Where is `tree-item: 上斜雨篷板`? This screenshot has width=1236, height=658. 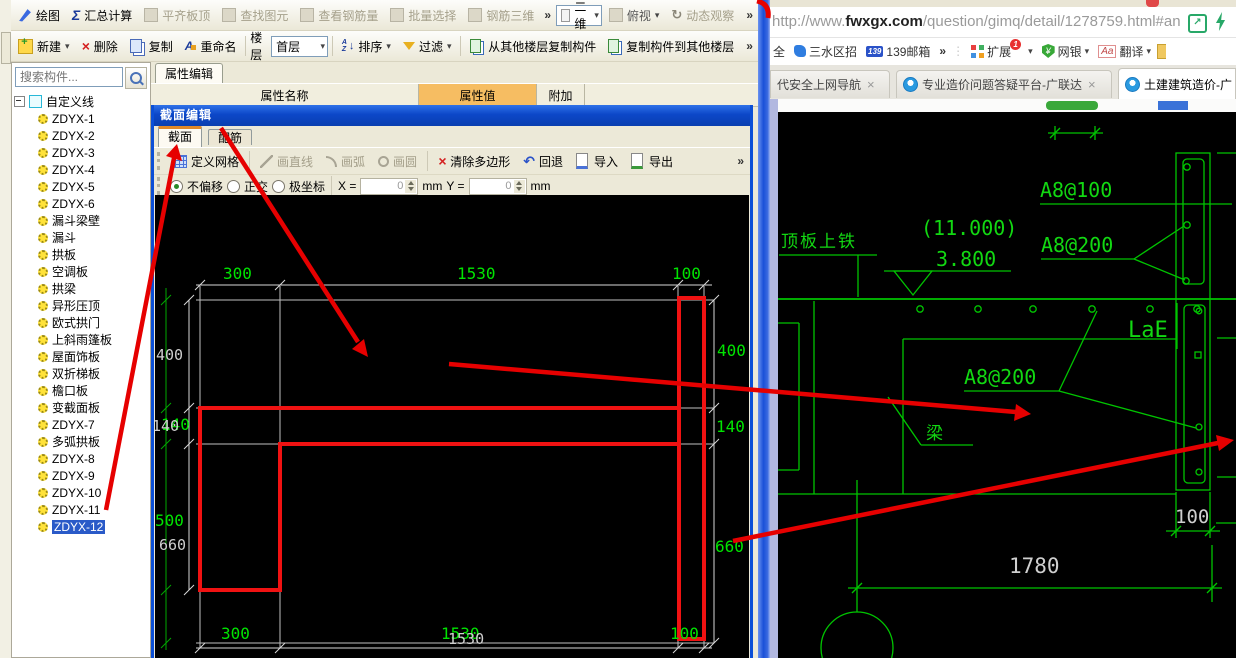
tree-item: 上斜雨篷板 is located at coordinates (81, 339).